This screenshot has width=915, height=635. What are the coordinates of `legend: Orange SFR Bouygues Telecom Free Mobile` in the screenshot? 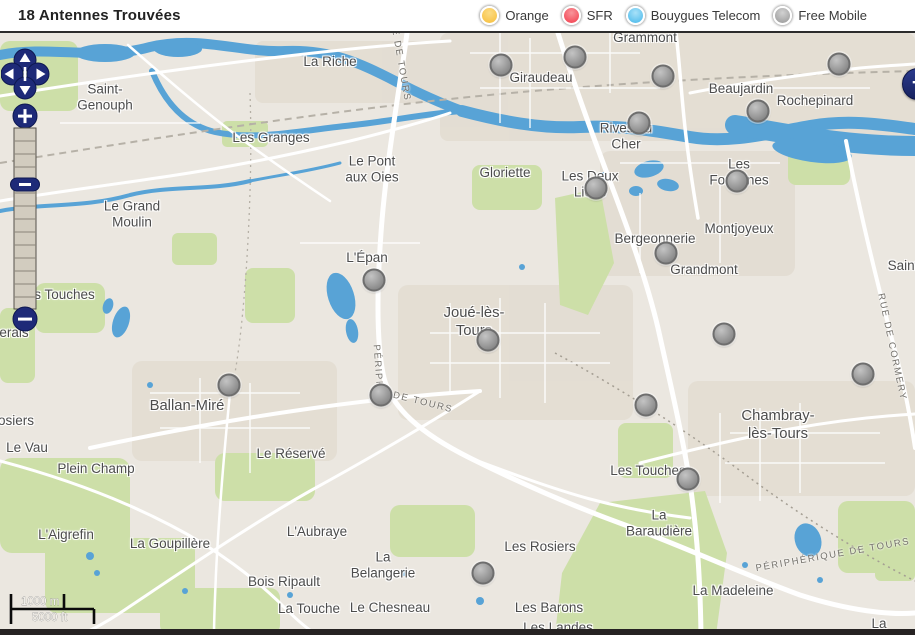 It's located at (673, 15).